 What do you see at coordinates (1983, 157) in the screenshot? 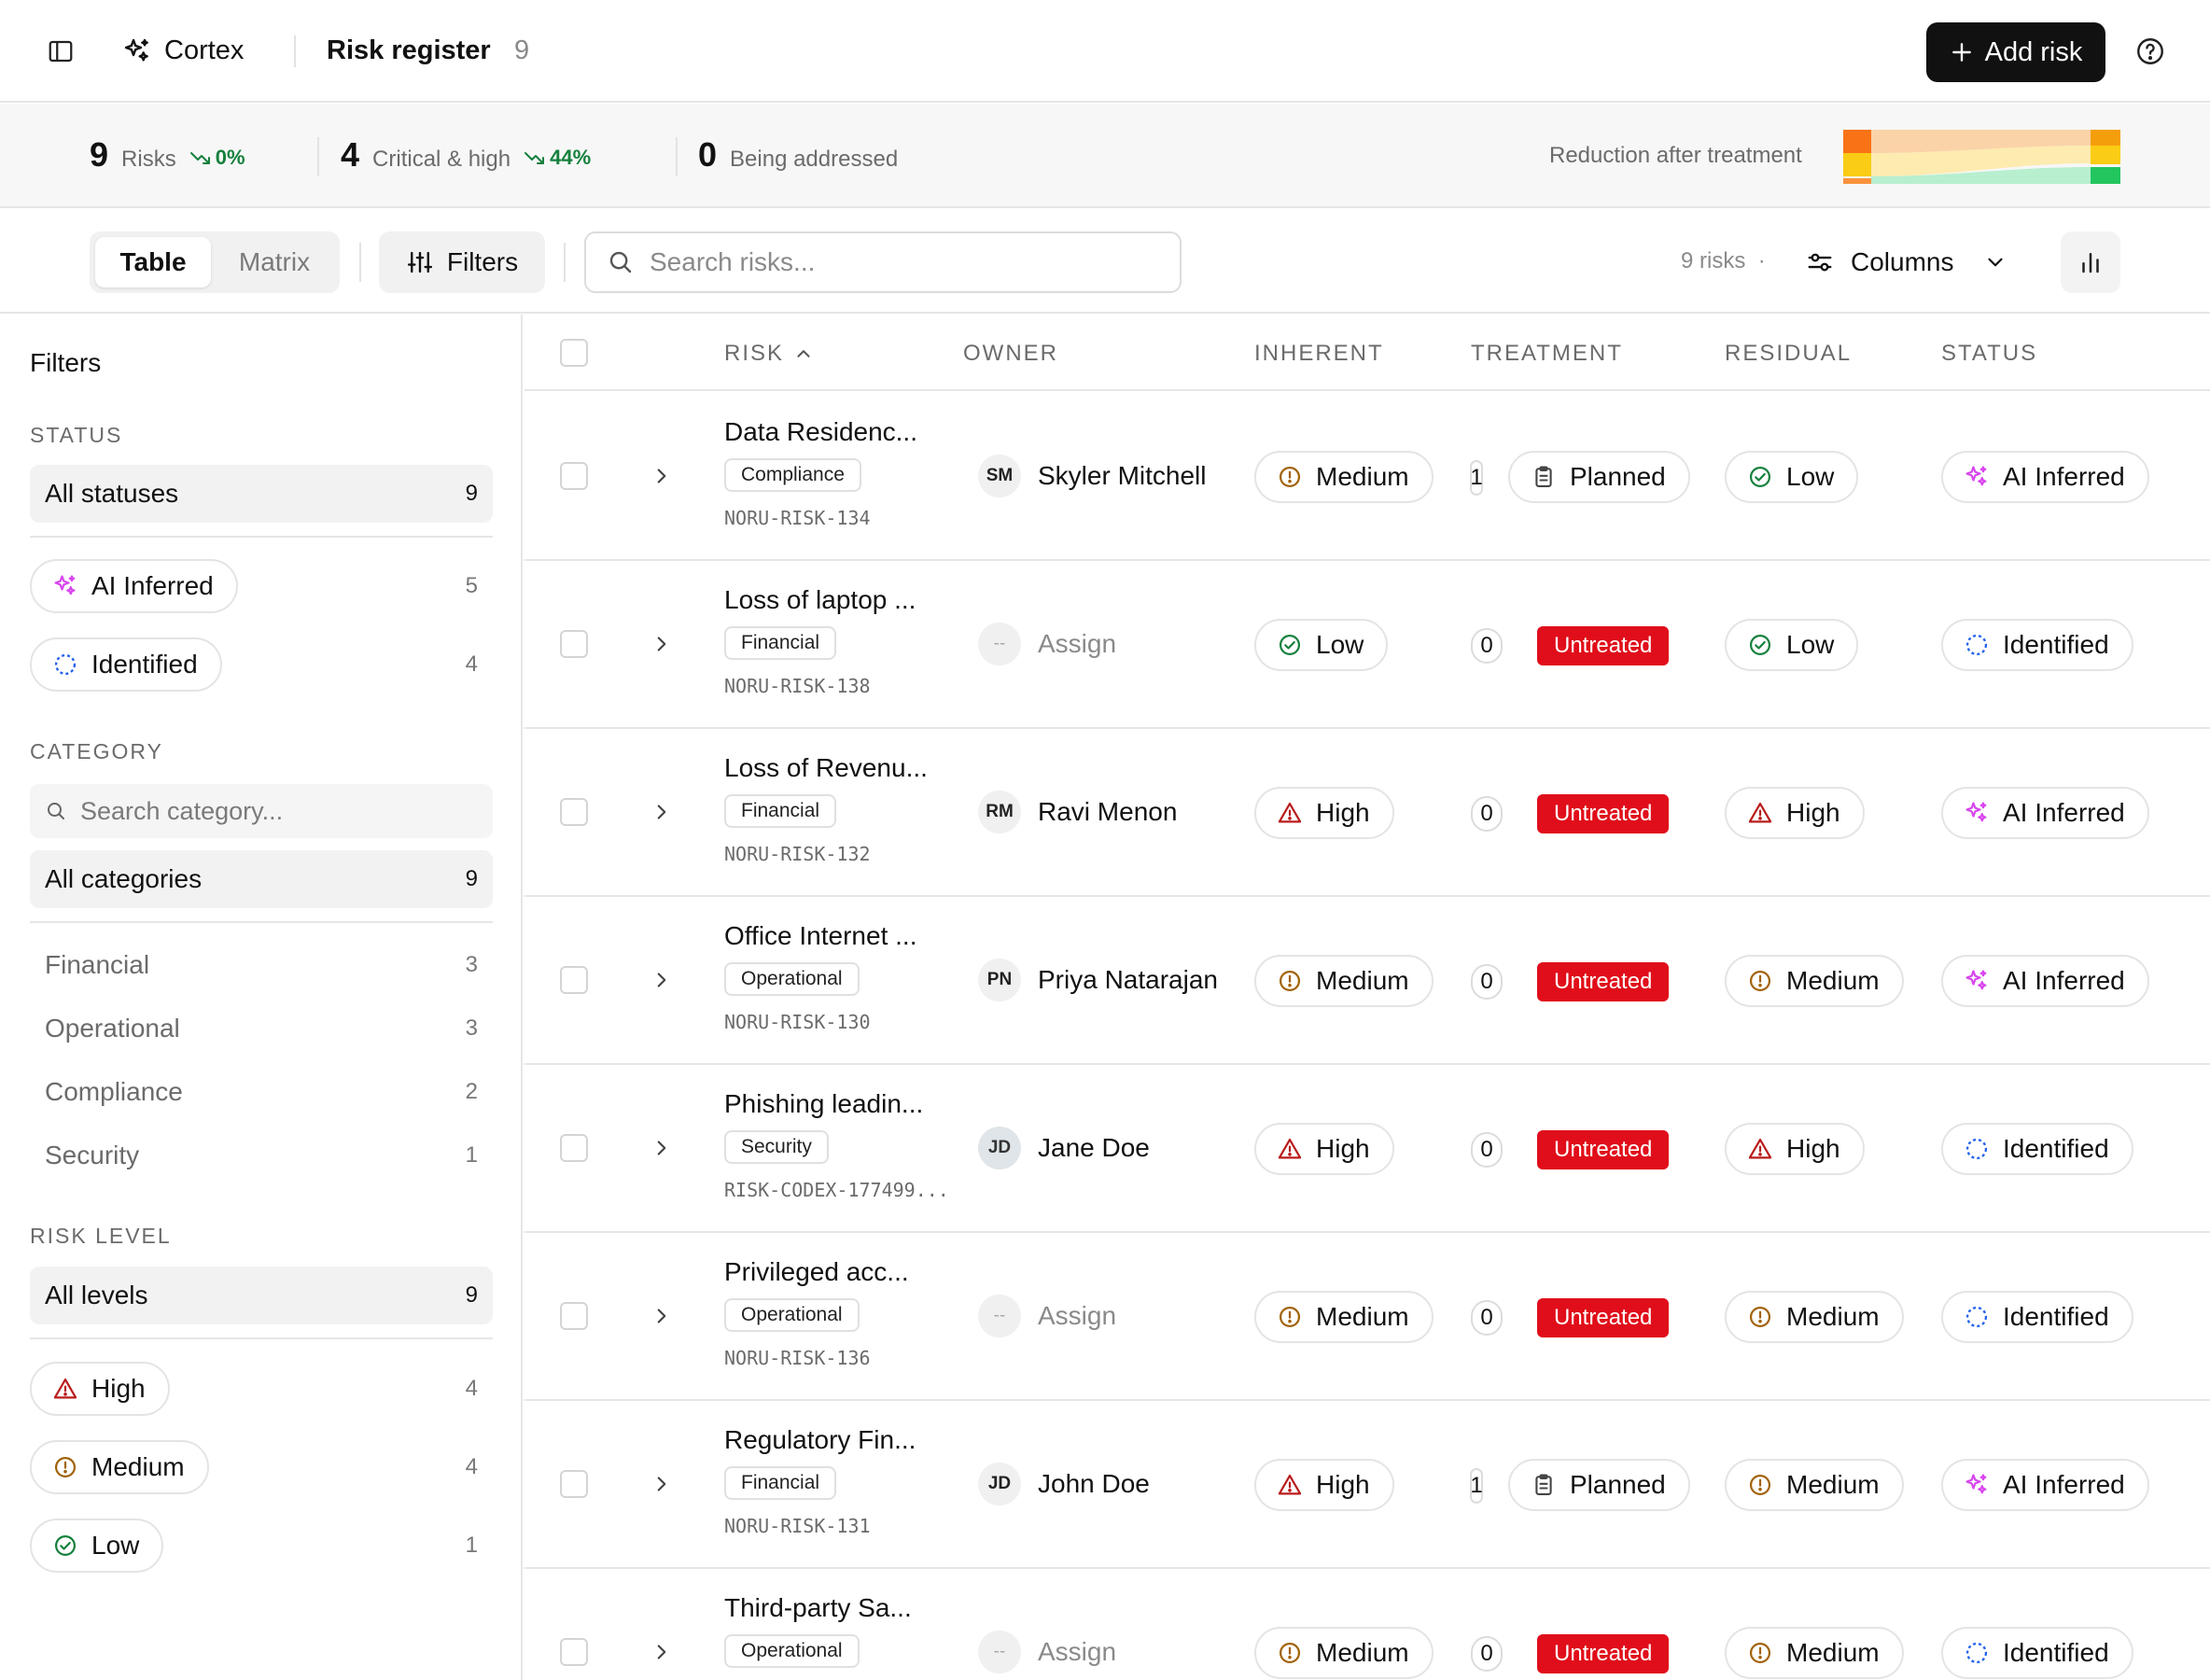
I see `reduction-flow-chart` at bounding box center [1983, 157].